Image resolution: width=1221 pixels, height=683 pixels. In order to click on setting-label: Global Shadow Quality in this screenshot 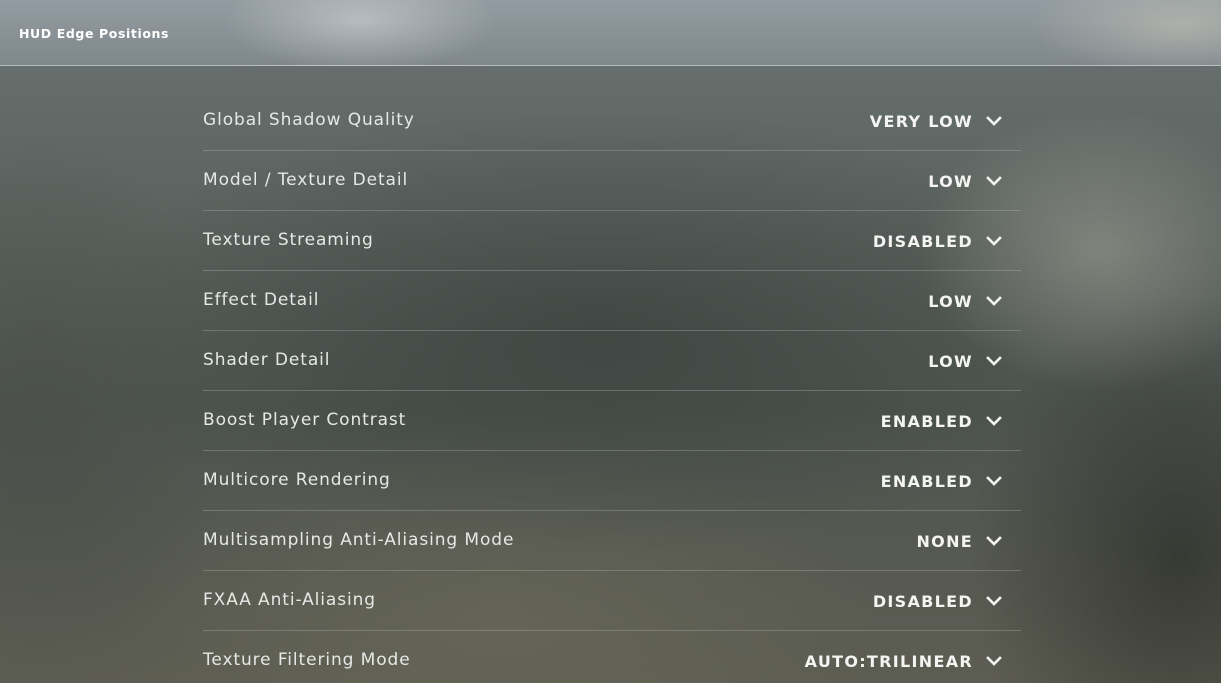, I will do `click(309, 120)`.